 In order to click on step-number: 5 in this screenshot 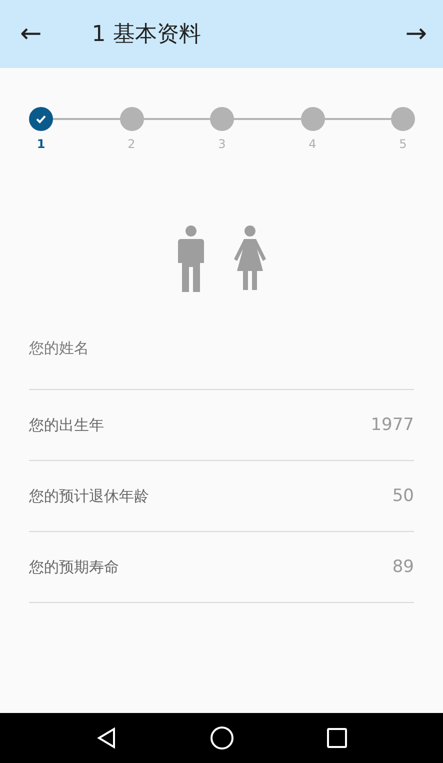, I will do `click(403, 144)`.